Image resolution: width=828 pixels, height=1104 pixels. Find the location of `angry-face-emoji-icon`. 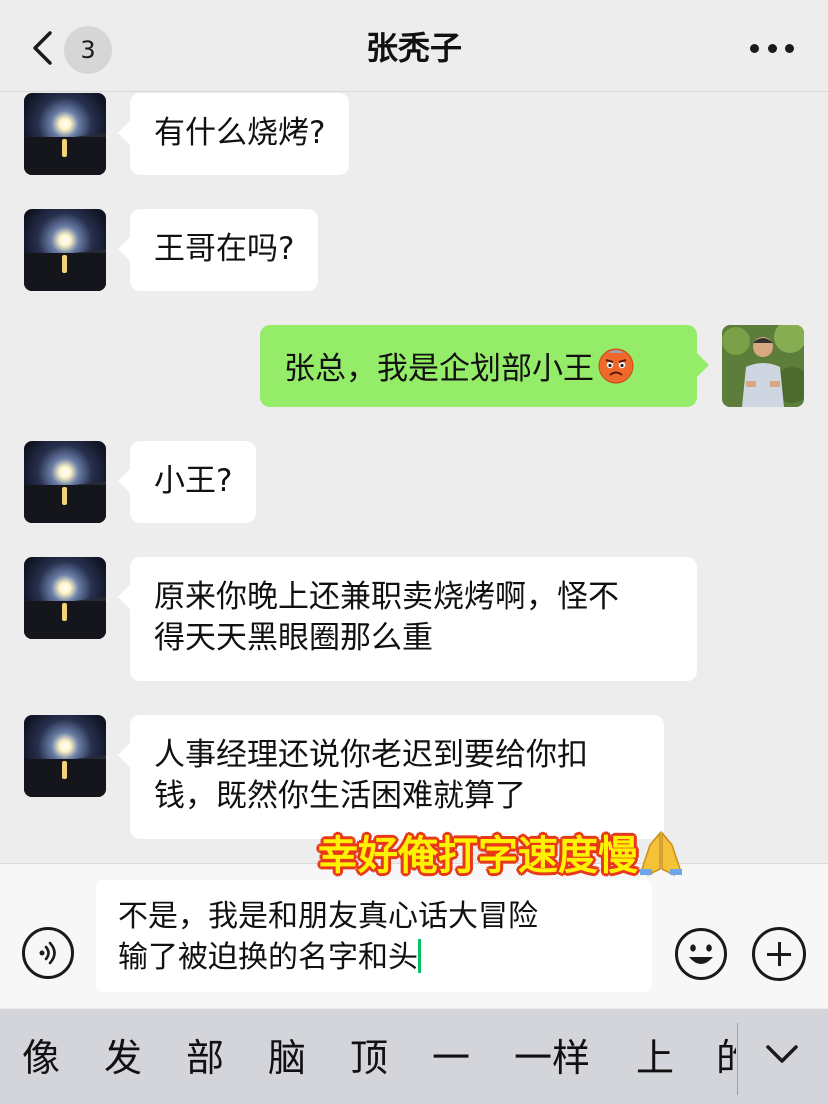

angry-face-emoji-icon is located at coordinates (616, 366).